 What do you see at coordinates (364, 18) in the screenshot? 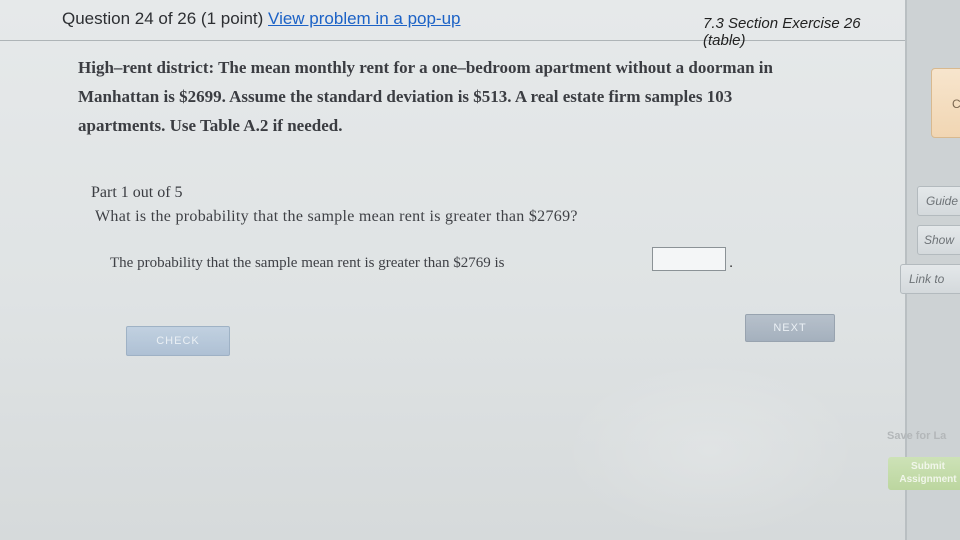
I see `view-popup-link: View problem in a pop-up` at bounding box center [364, 18].